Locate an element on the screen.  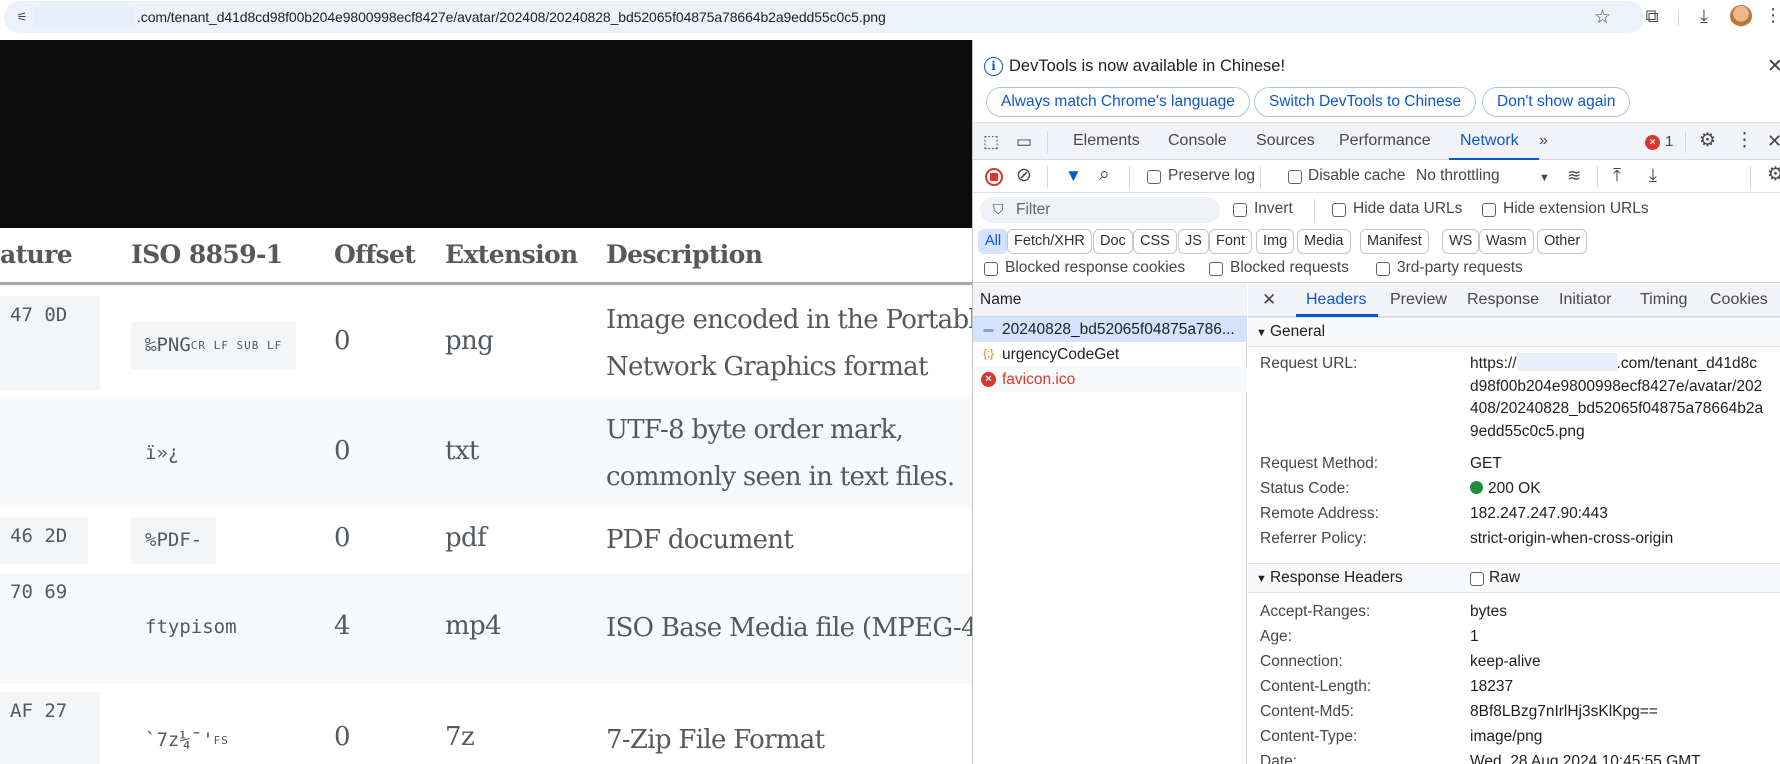
search-icon: ⌕ is located at coordinates (1104, 175).